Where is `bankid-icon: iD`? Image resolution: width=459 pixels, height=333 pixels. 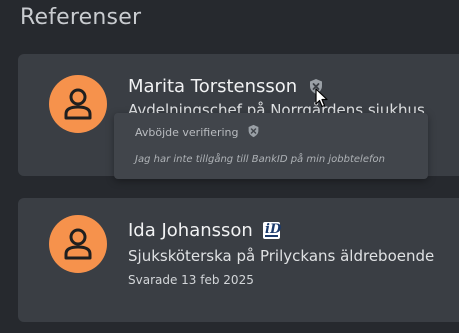 bankid-icon: iD is located at coordinates (272, 230).